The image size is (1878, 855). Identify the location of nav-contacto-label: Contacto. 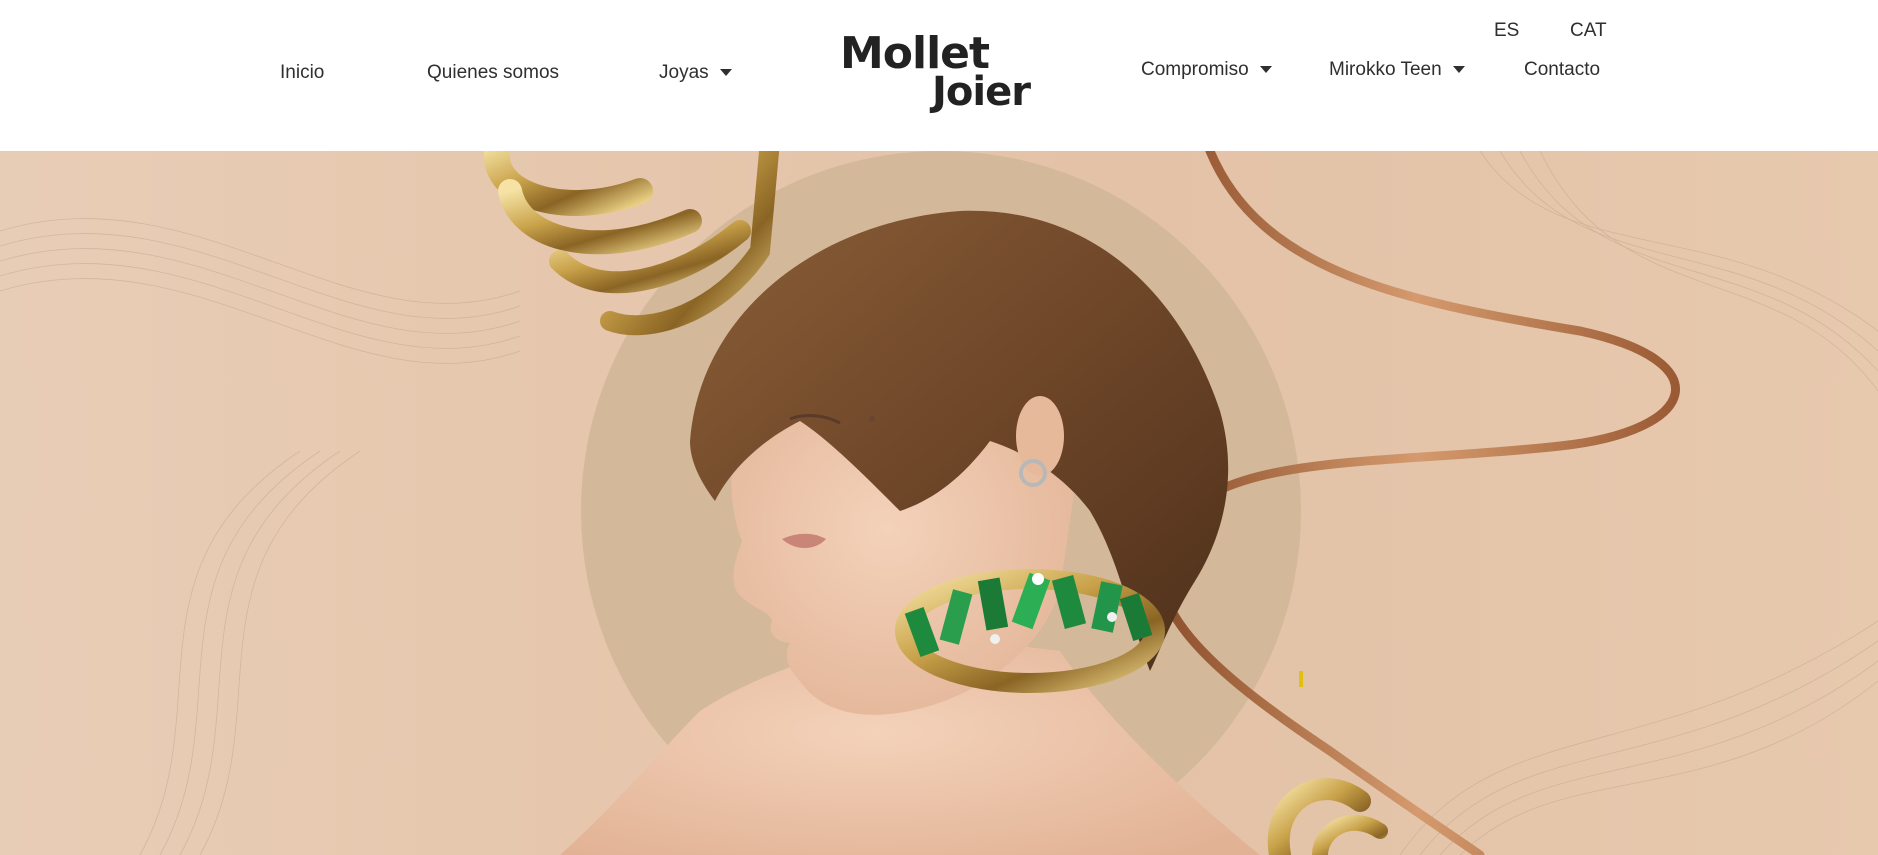
(1562, 69).